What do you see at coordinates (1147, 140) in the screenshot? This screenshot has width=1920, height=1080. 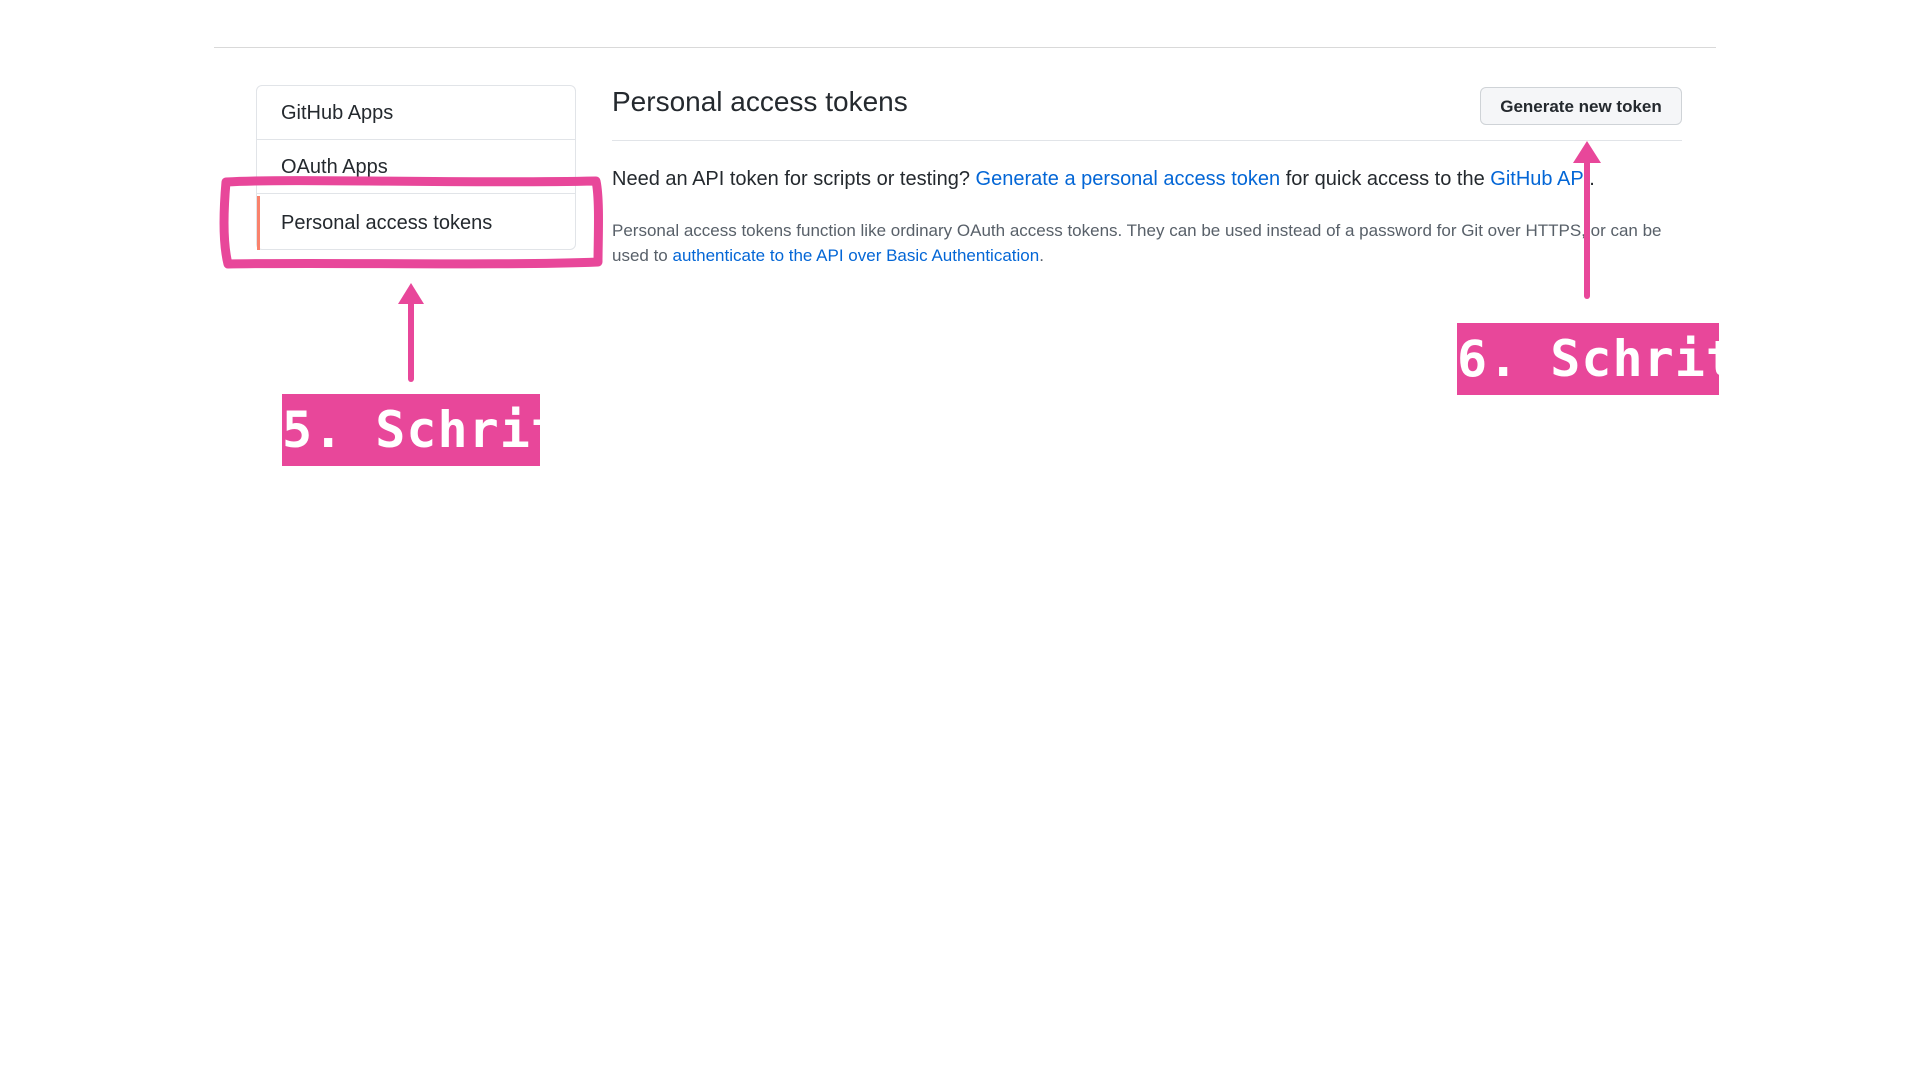 I see `header-divider` at bounding box center [1147, 140].